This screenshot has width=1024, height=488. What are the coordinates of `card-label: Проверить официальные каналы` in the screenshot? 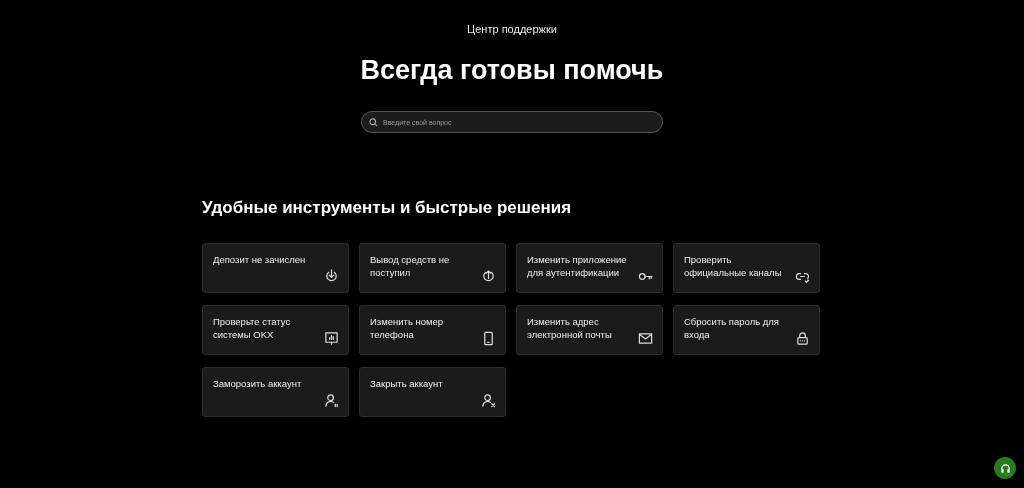 It's located at (733, 266).